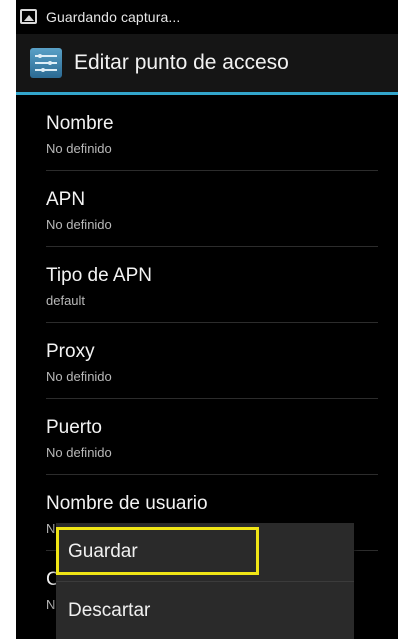 The height and width of the screenshot is (639, 403). Describe the element at coordinates (207, 437) in the screenshot. I see `pref-puerto: Puerto No definido` at that location.